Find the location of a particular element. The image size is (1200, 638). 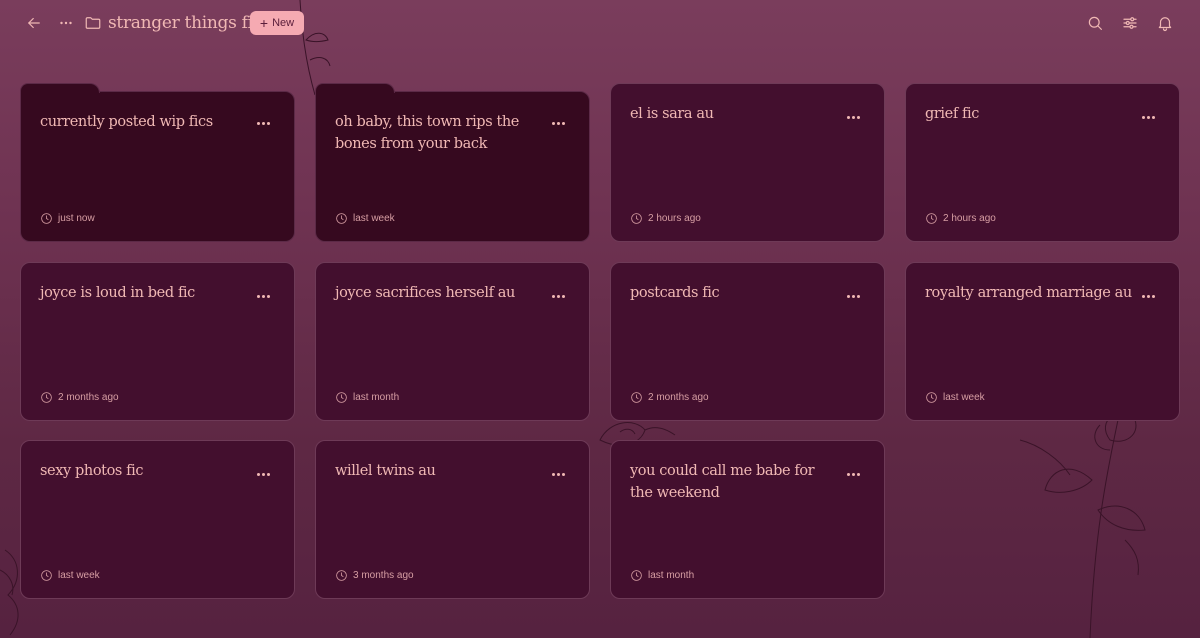

arrow-left-icon is located at coordinates (34, 23).